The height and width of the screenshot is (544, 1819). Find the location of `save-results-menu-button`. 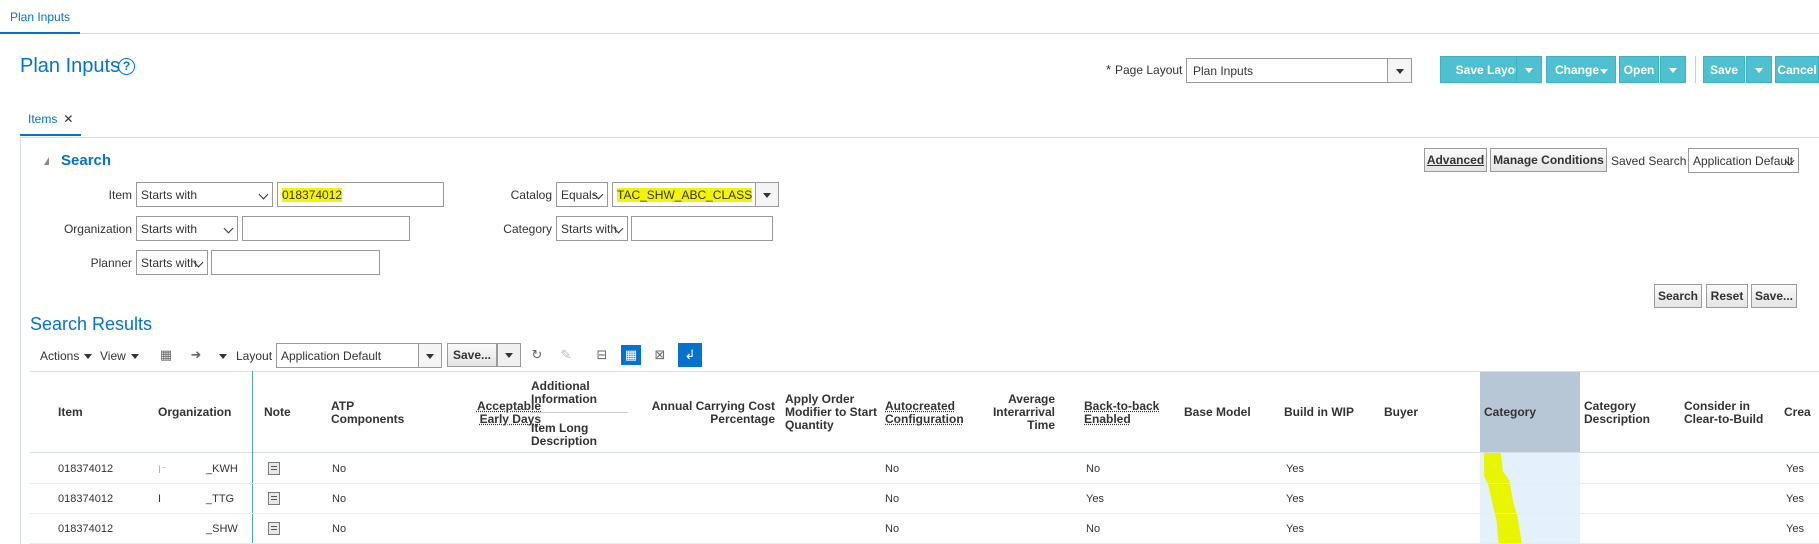

save-results-menu-button is located at coordinates (509, 355).